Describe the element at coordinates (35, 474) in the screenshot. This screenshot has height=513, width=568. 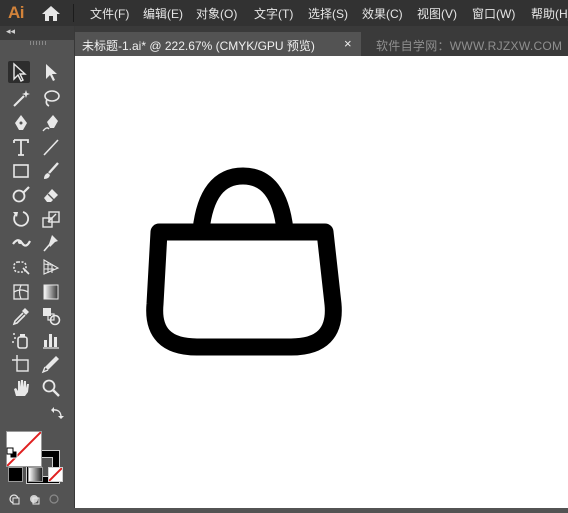
I see `gradient-mode-button` at that location.